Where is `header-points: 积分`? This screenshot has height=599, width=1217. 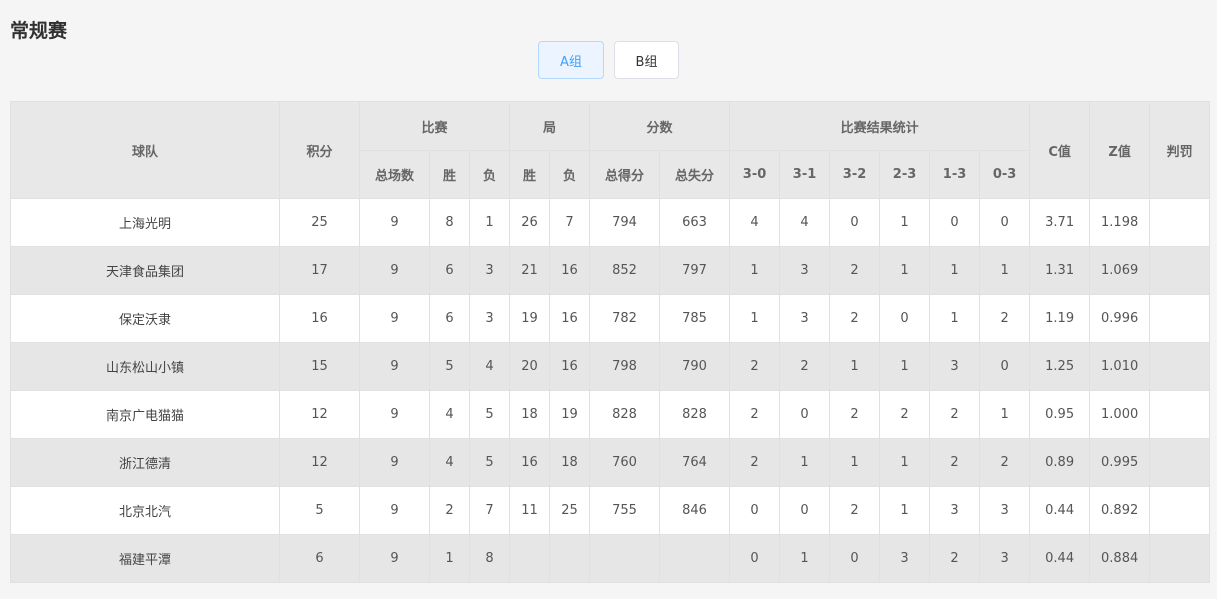
header-points: 积分 is located at coordinates (319, 150).